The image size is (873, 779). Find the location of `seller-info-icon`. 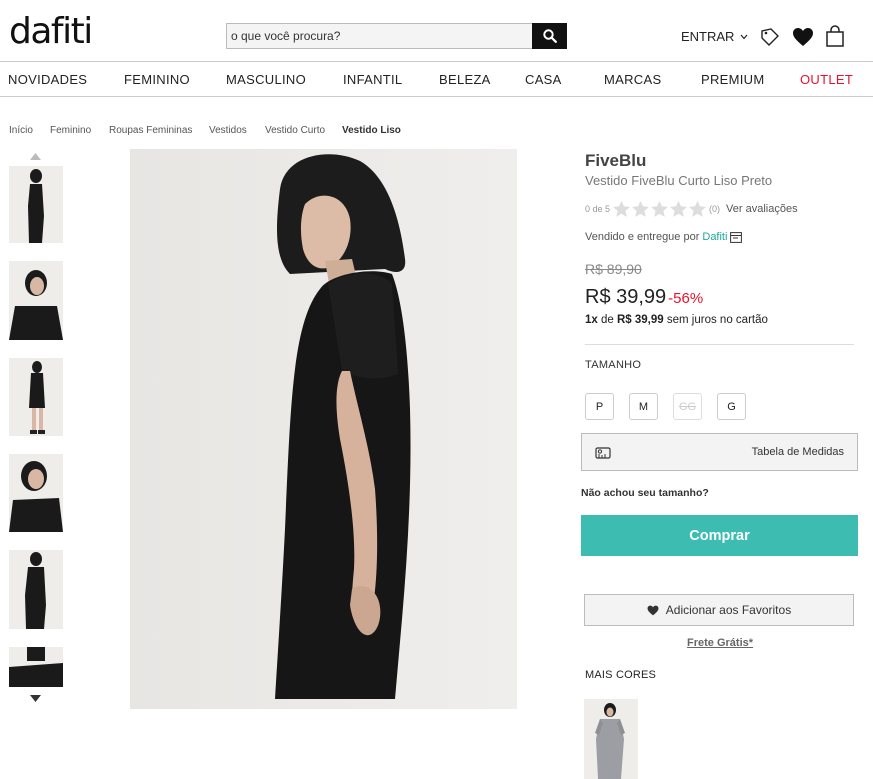

seller-info-icon is located at coordinates (736, 237).